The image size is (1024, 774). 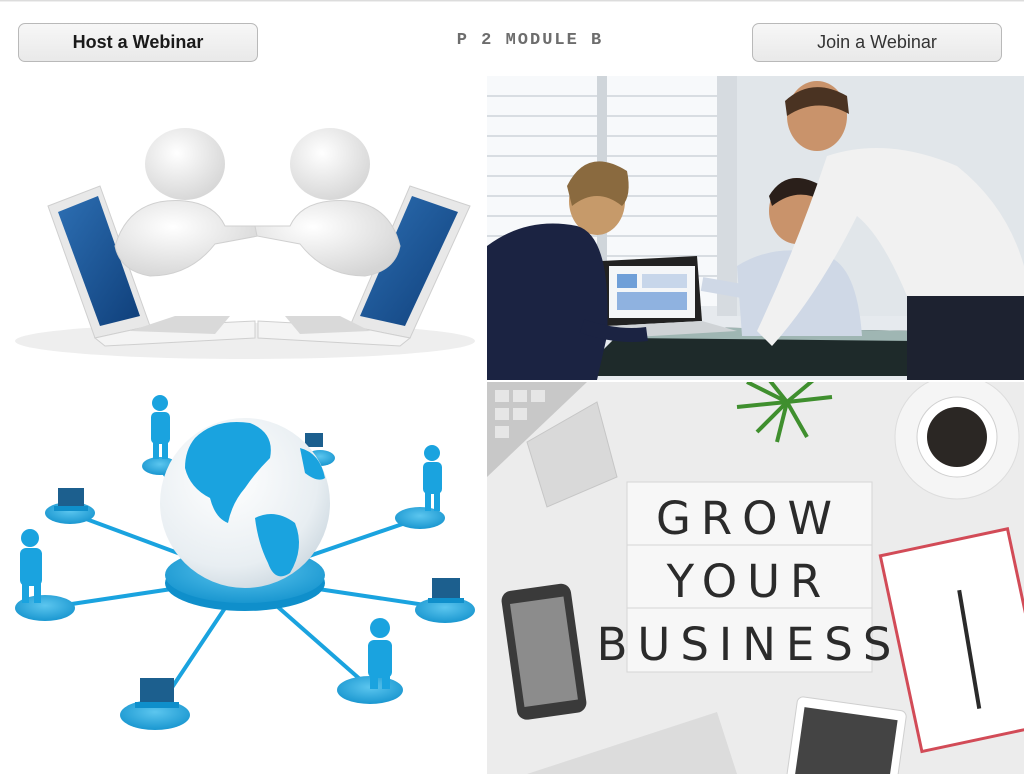 I want to click on lightbox-line-1: GROW, so click(x=749, y=518).